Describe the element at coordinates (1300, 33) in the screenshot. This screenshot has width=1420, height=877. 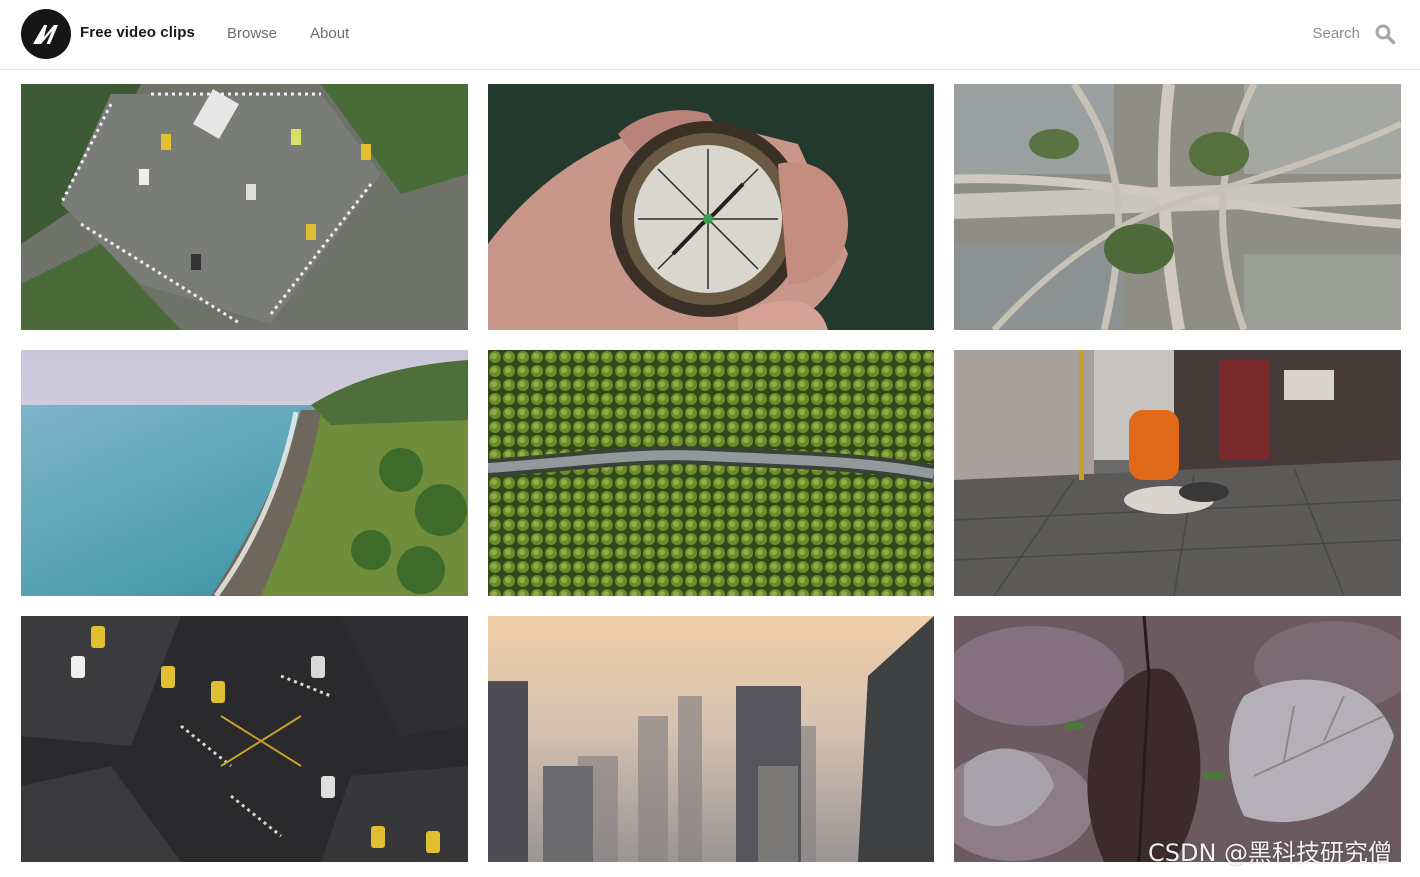
I see `search-input: Search` at that location.